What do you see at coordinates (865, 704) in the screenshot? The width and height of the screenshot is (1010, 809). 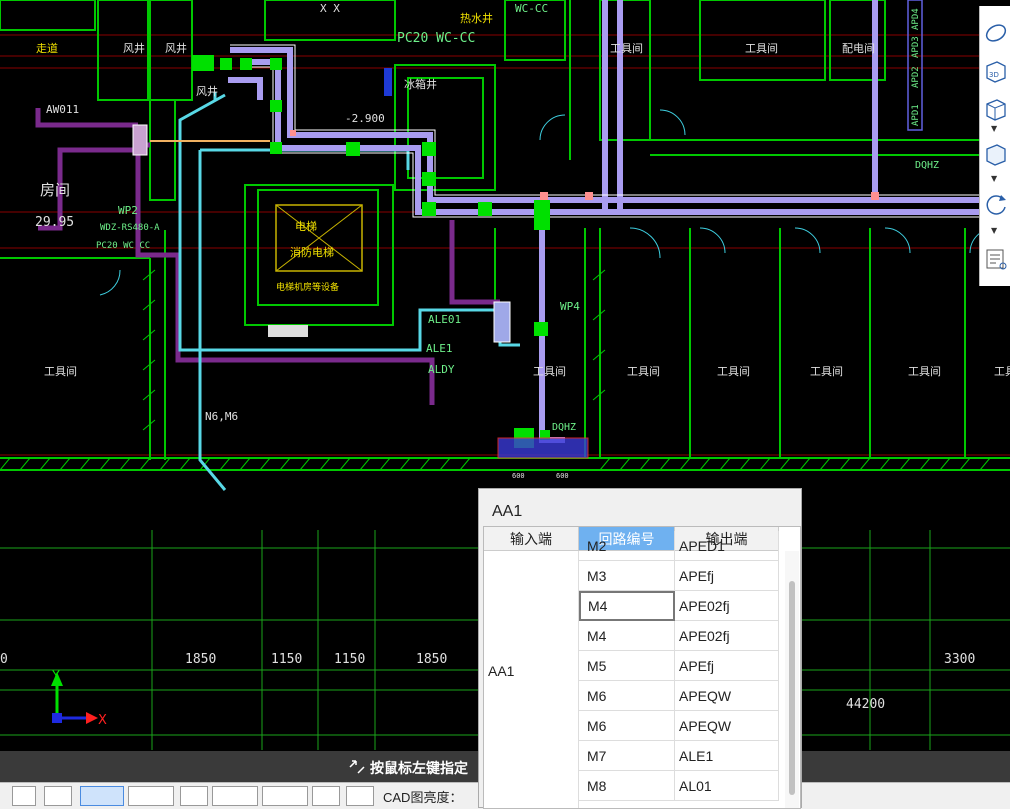 I see `dim-total: 44200` at bounding box center [865, 704].